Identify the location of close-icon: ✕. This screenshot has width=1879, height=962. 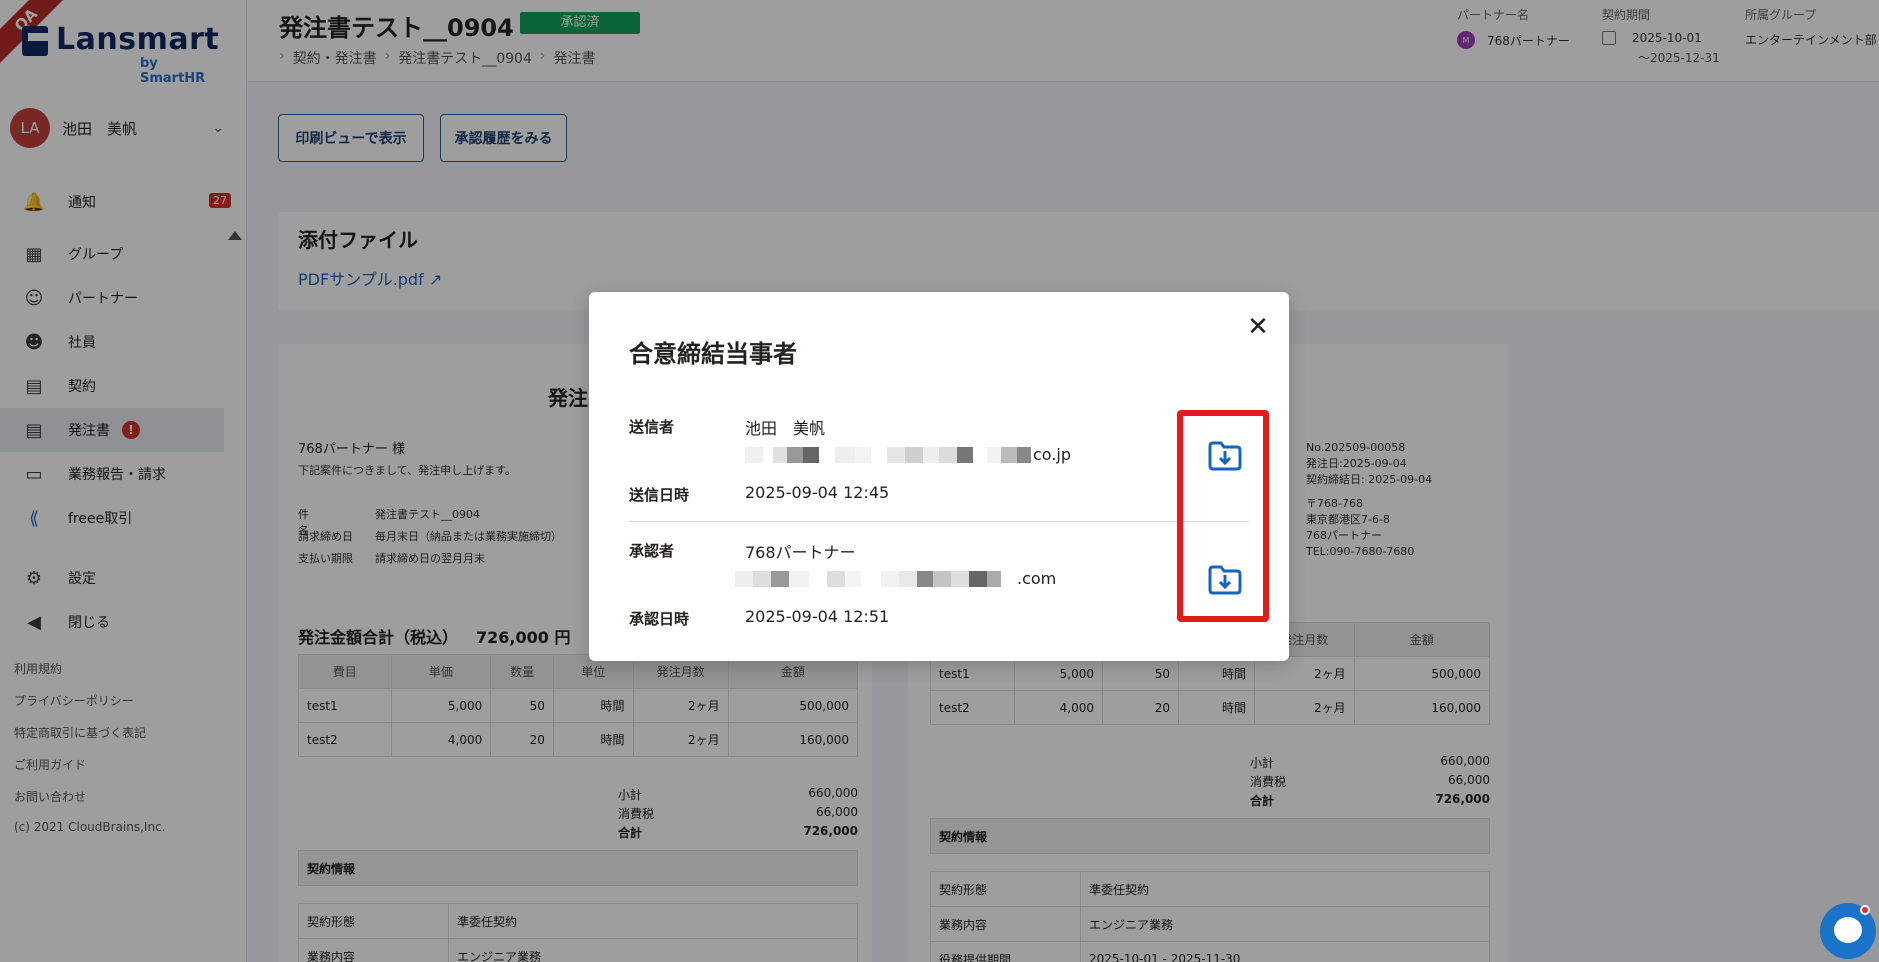
(1258, 327).